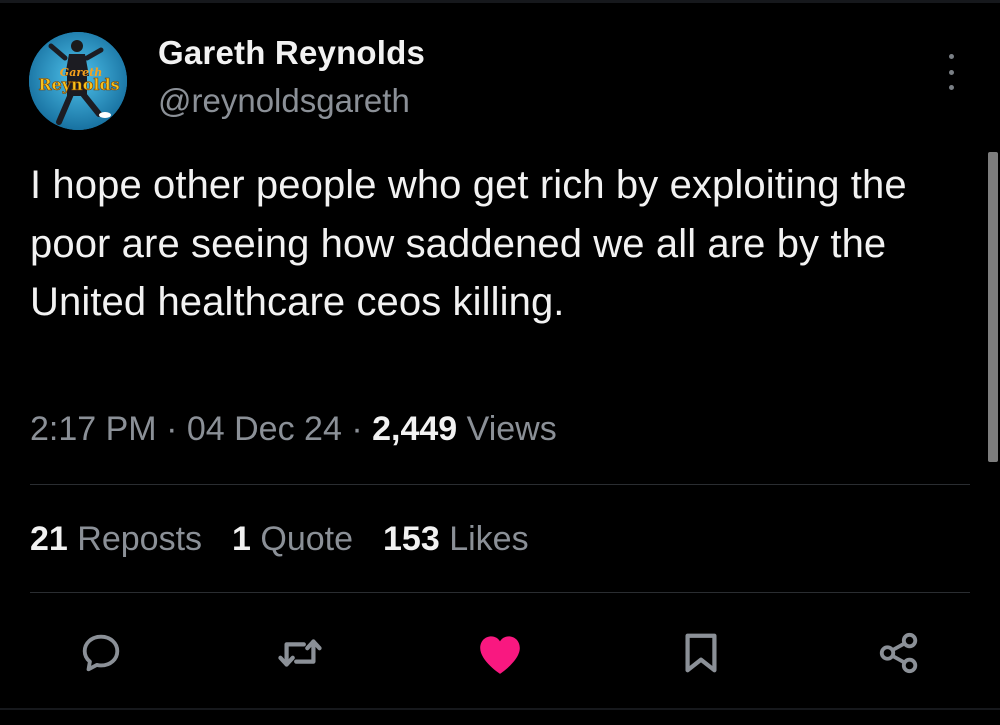 The height and width of the screenshot is (725, 1000). Describe the element at coordinates (291, 53) in the screenshot. I see `author-name: Gareth Reynolds` at that location.